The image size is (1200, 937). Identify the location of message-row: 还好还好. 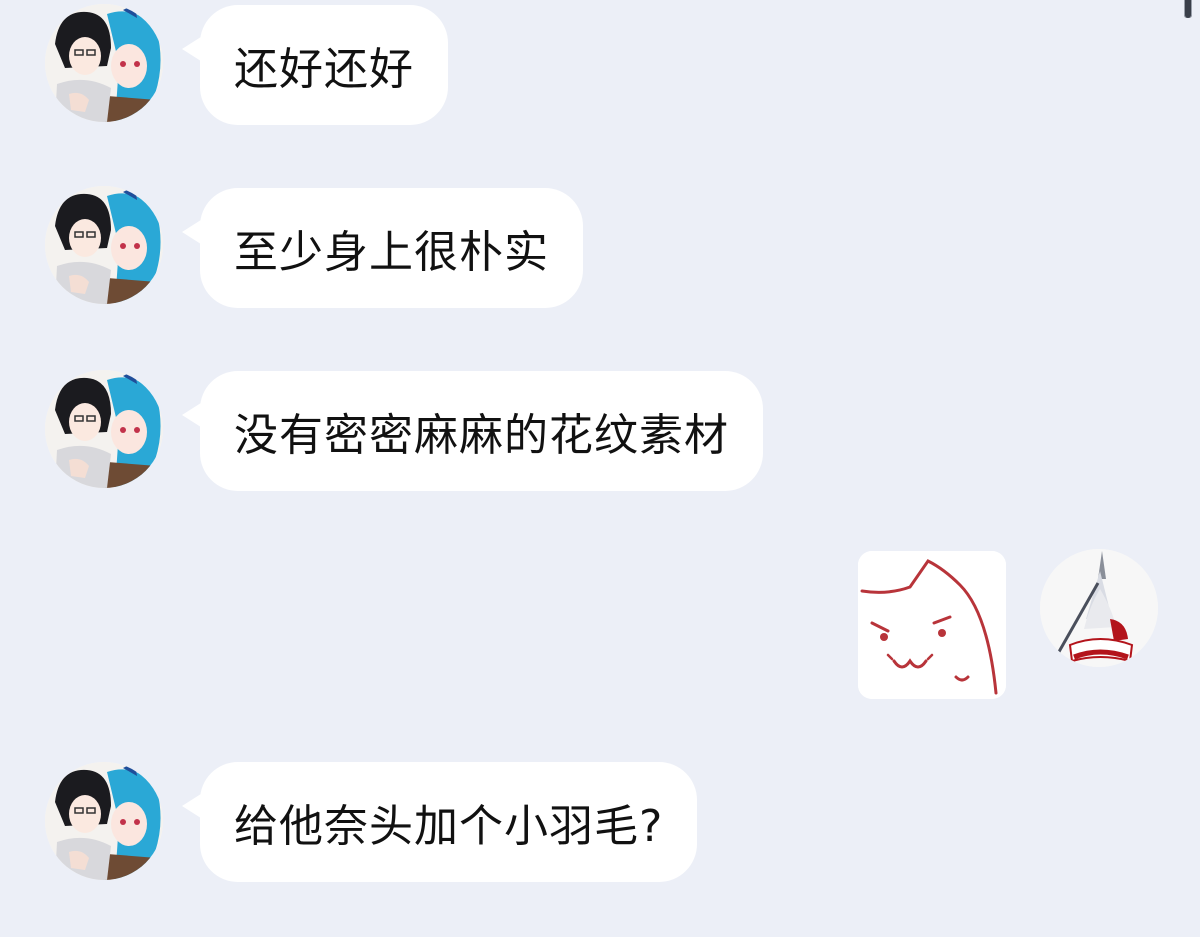
(600, 65).